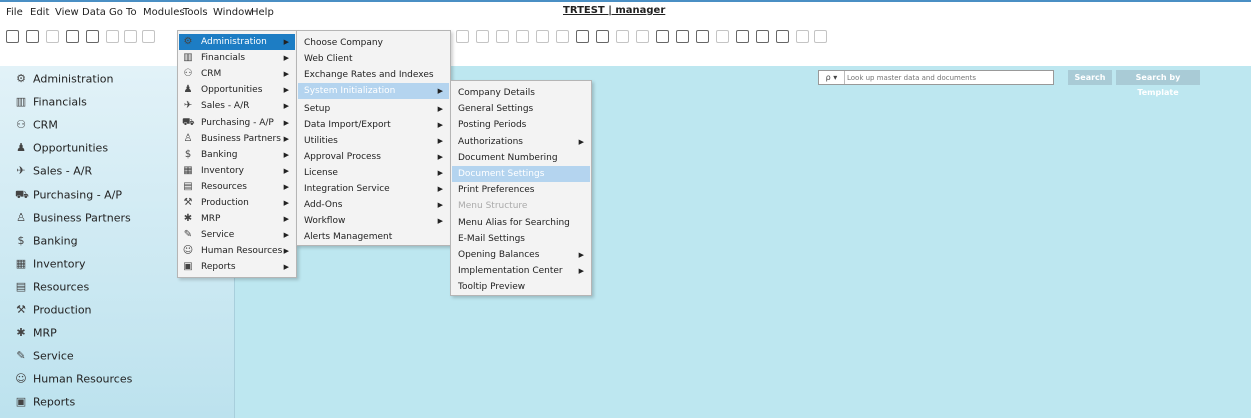  I want to click on sidebar-item-sales-a-r: ✈ Sales - A/R, so click(53, 174).